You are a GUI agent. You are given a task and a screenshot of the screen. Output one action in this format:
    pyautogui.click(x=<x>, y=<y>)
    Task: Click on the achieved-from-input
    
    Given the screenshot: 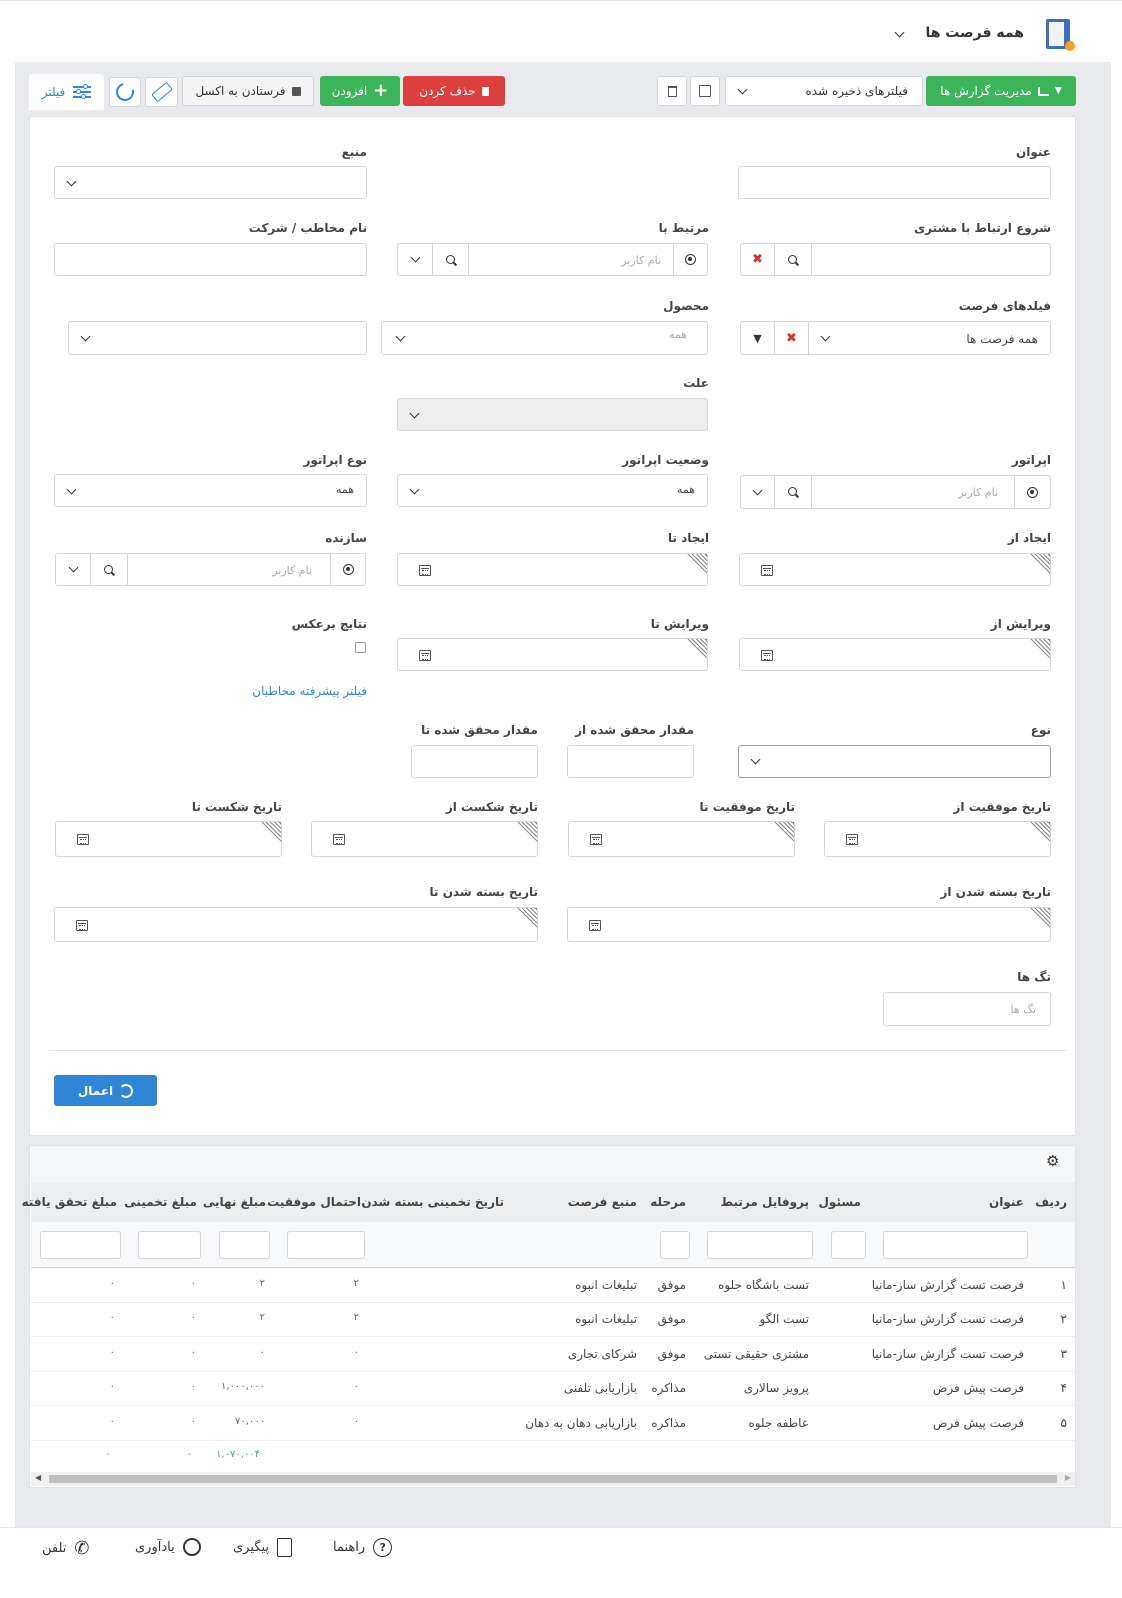 What is the action you would take?
    pyautogui.click(x=630, y=761)
    